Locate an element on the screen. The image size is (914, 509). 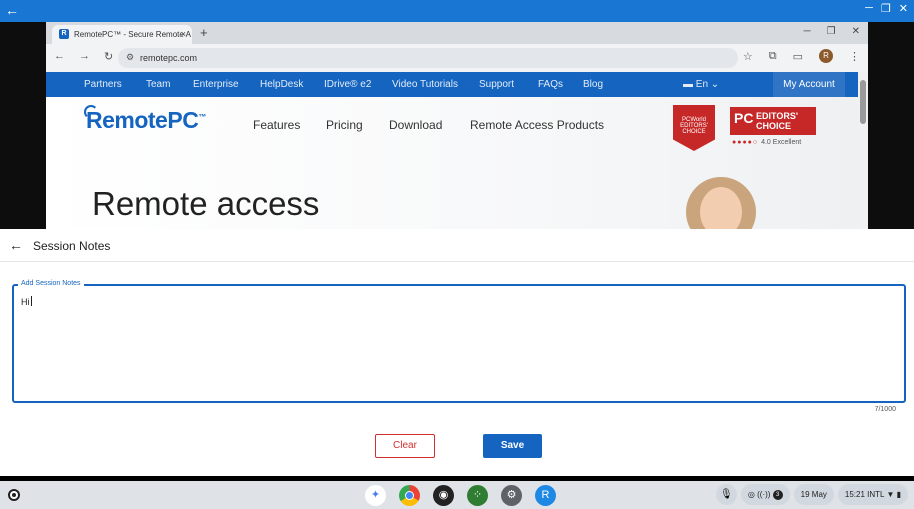
site-info-icon: ⚙ is located at coordinates (130, 57).